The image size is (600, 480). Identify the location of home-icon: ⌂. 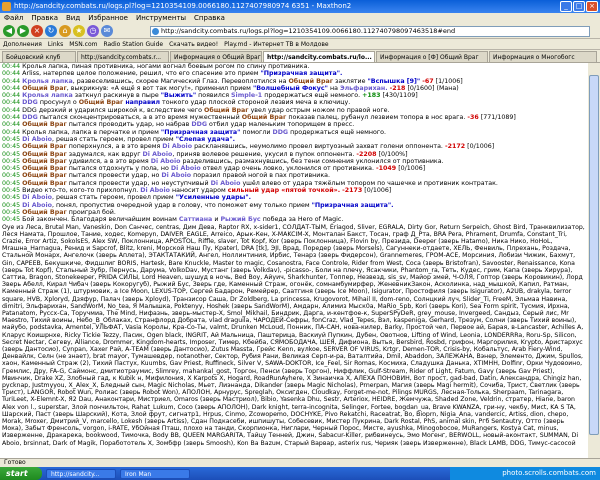
(65, 31).